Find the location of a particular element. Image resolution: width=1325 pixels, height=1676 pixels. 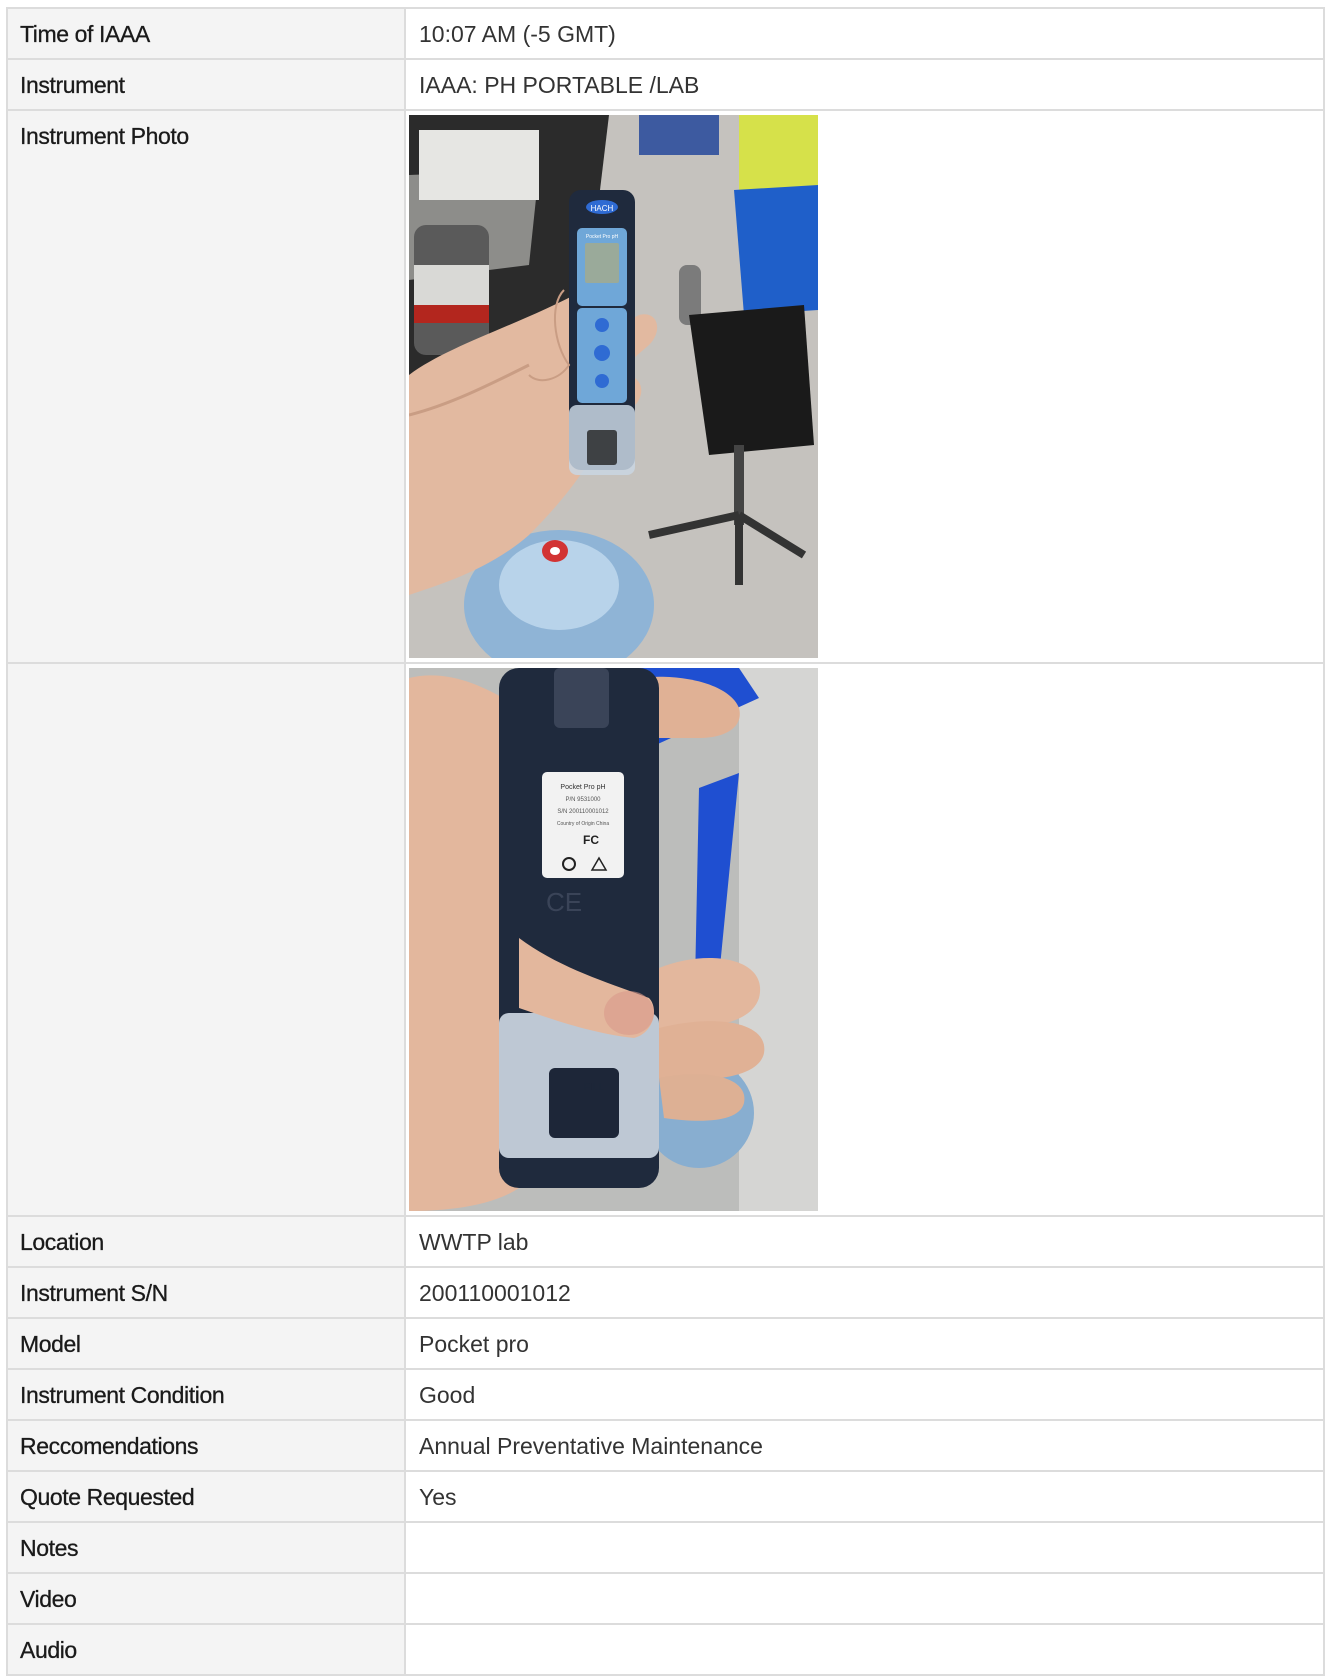

condition-value: Good is located at coordinates (447, 1395).